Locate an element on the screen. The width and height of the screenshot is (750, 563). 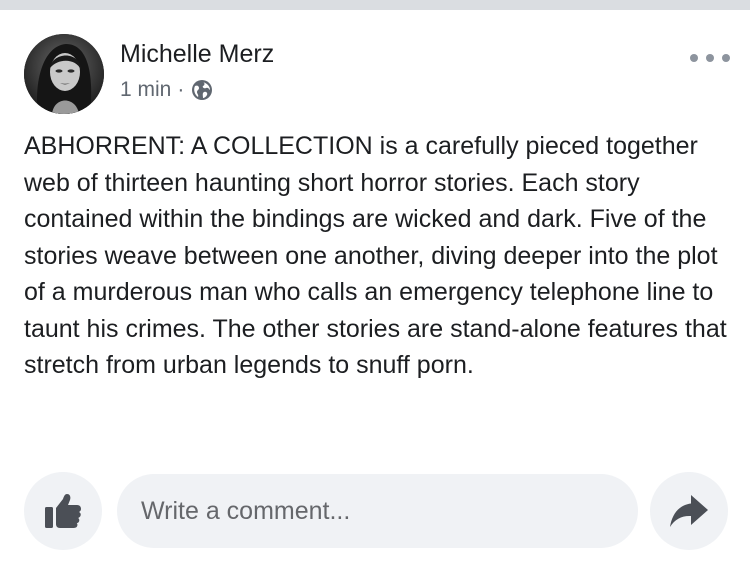
share-button is located at coordinates (689, 511).